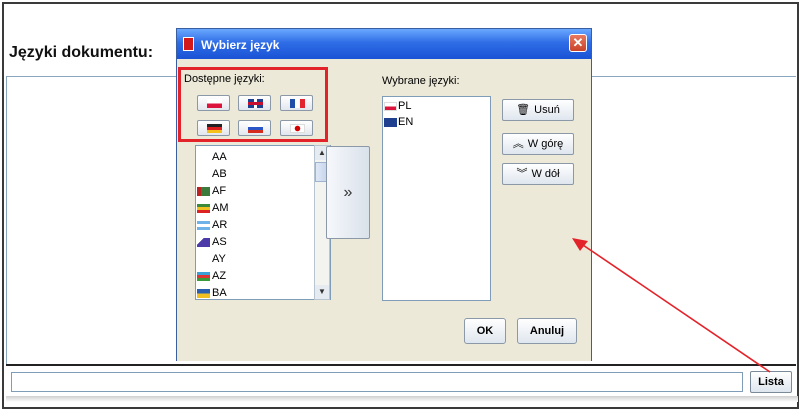  What do you see at coordinates (377, 382) in the screenshot?
I see `languages-input` at bounding box center [377, 382].